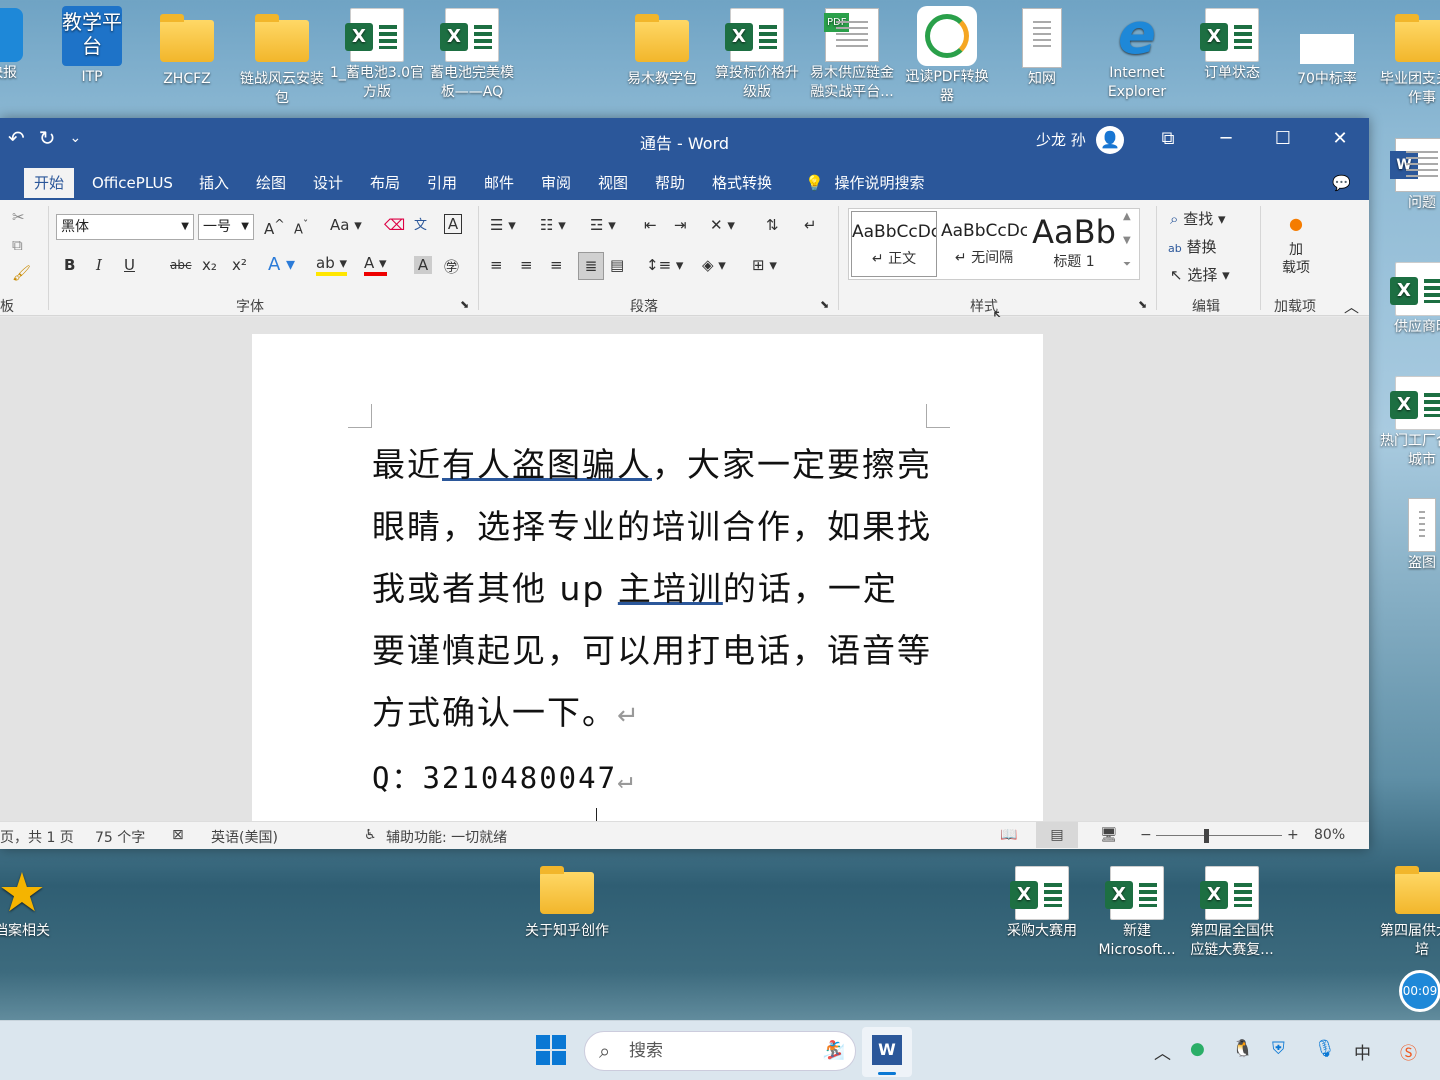  What do you see at coordinates (132, 184) in the screenshot?
I see `tab-officeplus: OfficePLUS` at bounding box center [132, 184].